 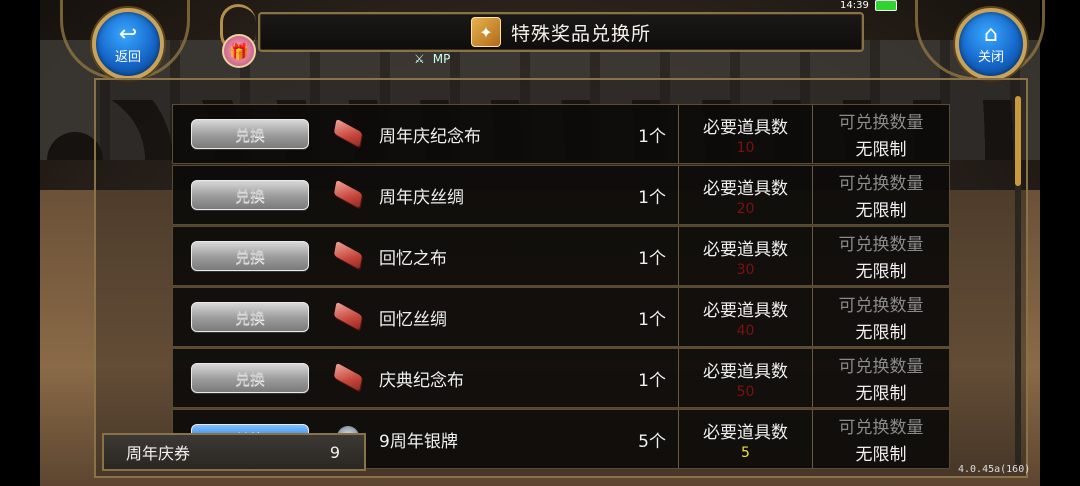 I want to click on required-cell: 必要道具数 50, so click(x=746, y=378).